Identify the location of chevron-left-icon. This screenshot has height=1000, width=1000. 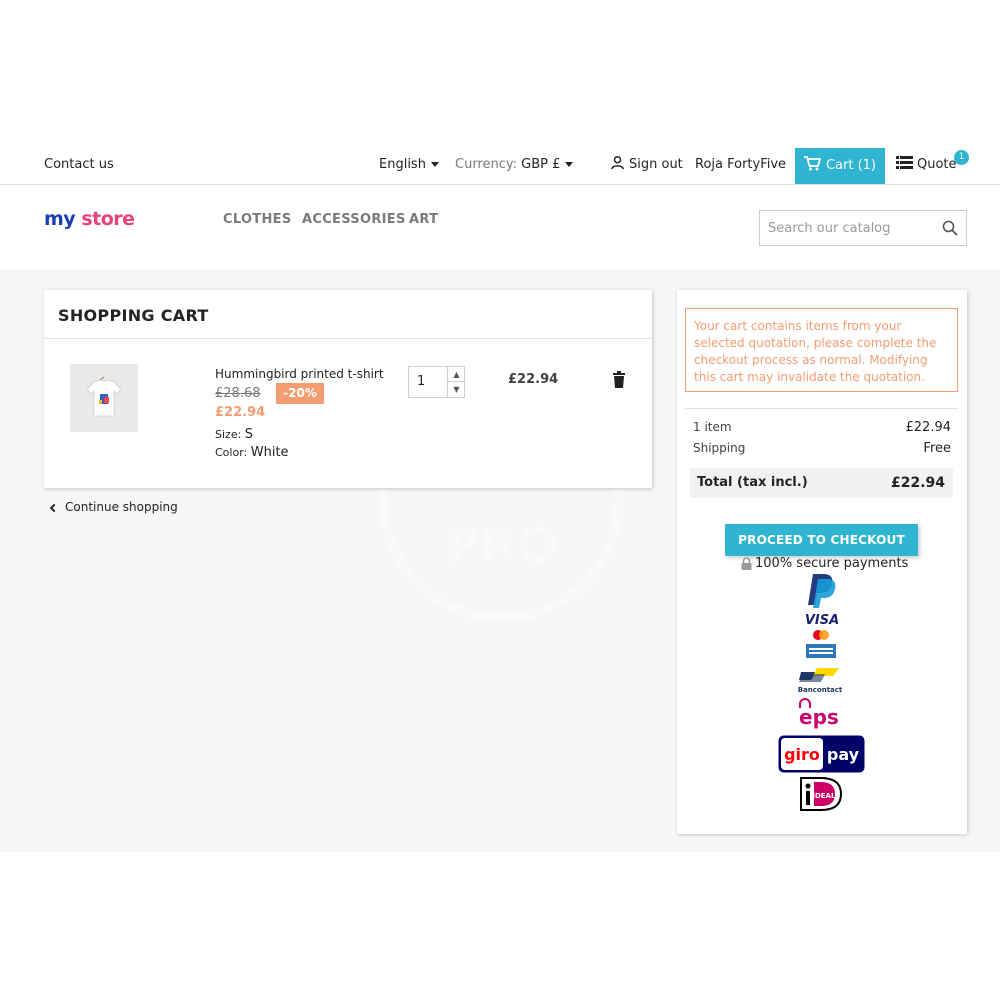
(54, 507).